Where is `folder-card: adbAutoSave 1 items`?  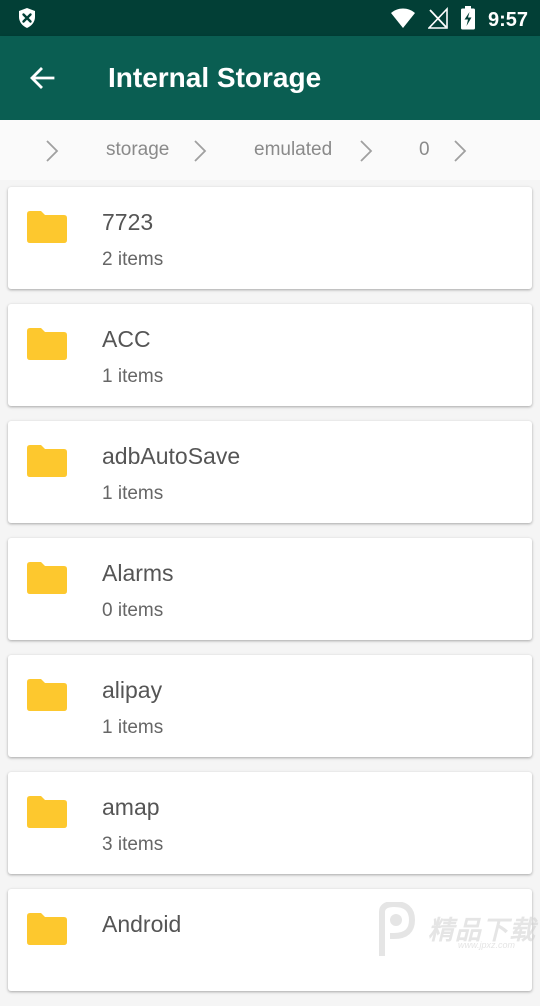
folder-card: adbAutoSave 1 items is located at coordinates (270, 472).